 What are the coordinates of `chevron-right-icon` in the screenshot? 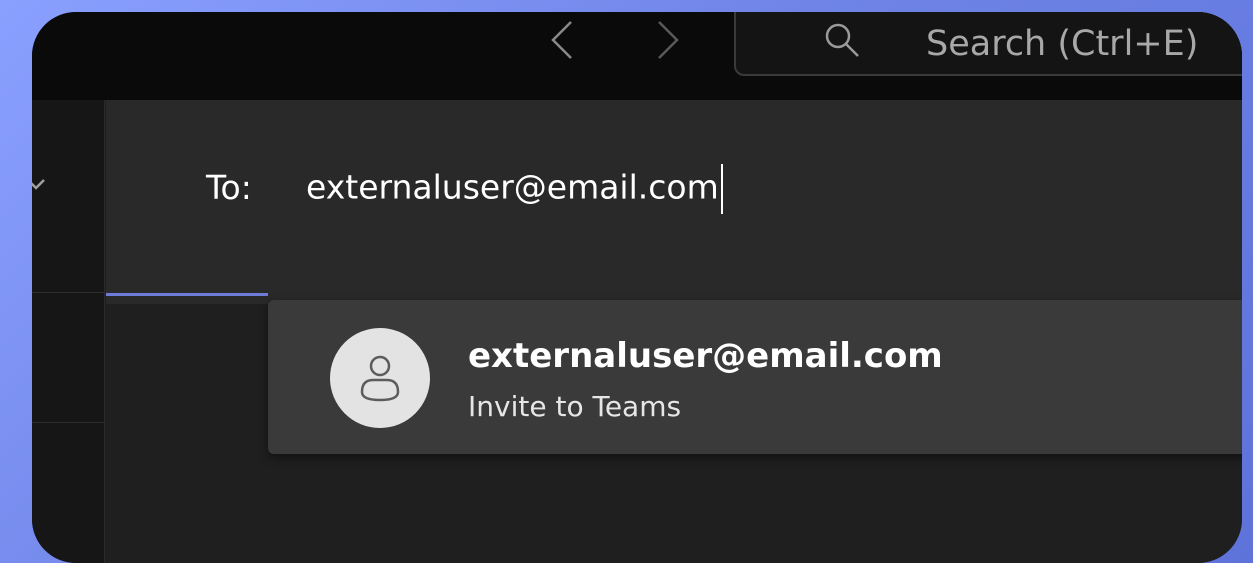 It's located at (668, 40).